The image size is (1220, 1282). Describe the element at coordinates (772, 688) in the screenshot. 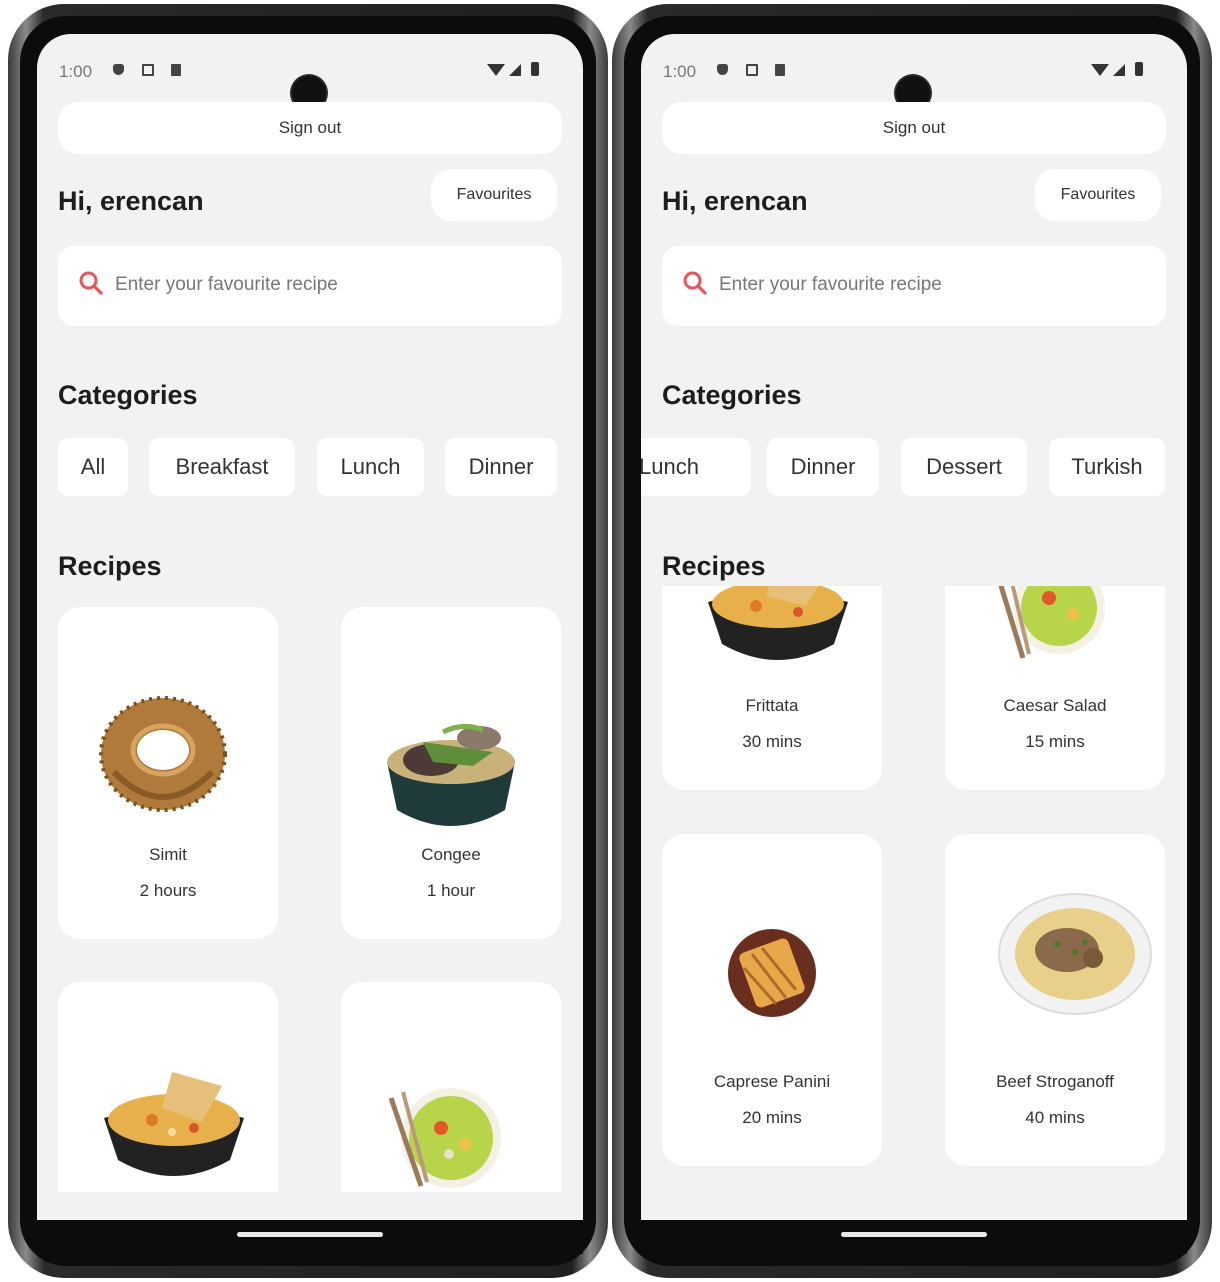

I see `recipe-card-frittata: Frittata 30 mins` at that location.